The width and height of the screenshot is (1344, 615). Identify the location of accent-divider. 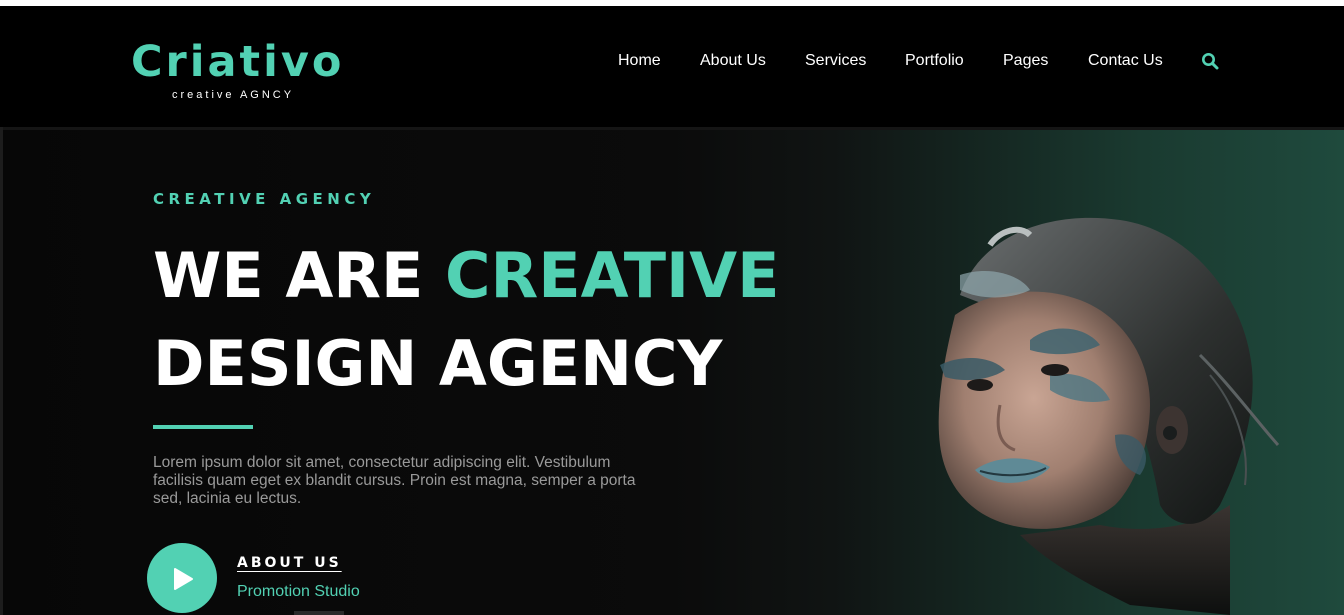
(203, 427).